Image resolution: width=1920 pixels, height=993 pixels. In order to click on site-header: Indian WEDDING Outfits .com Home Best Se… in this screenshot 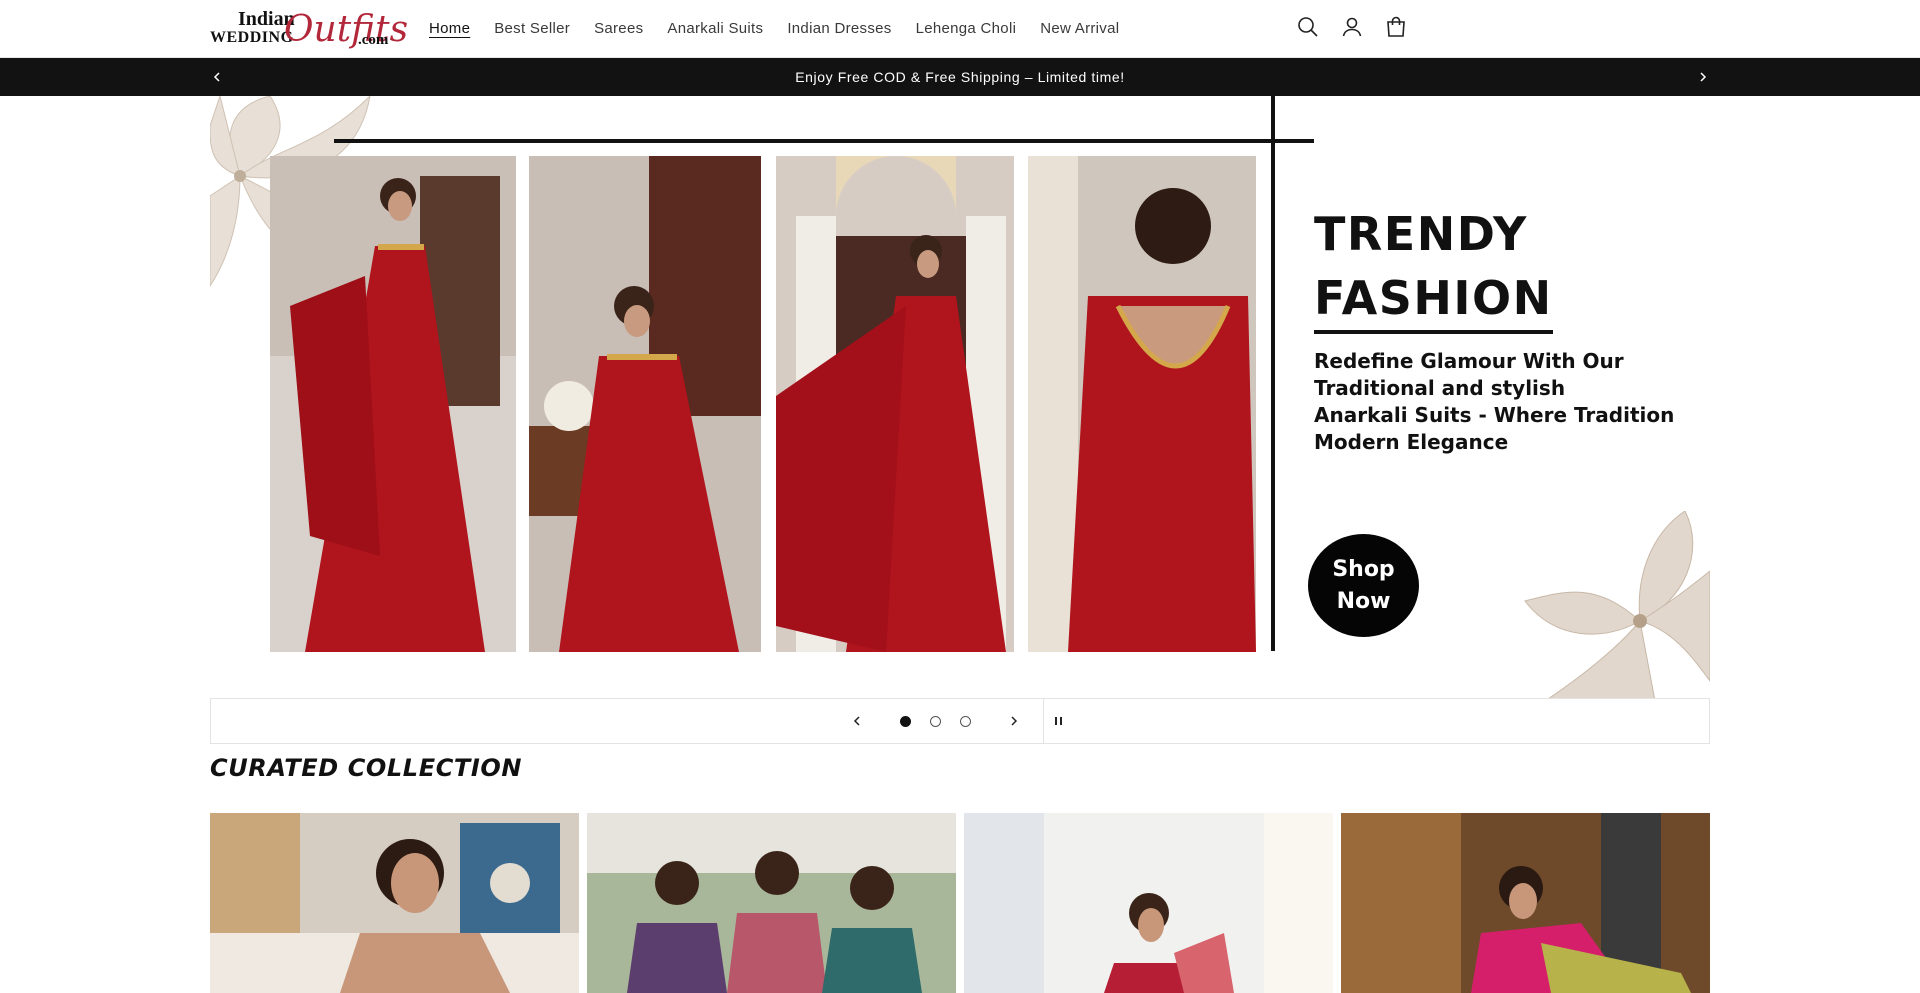, I will do `click(960, 29)`.